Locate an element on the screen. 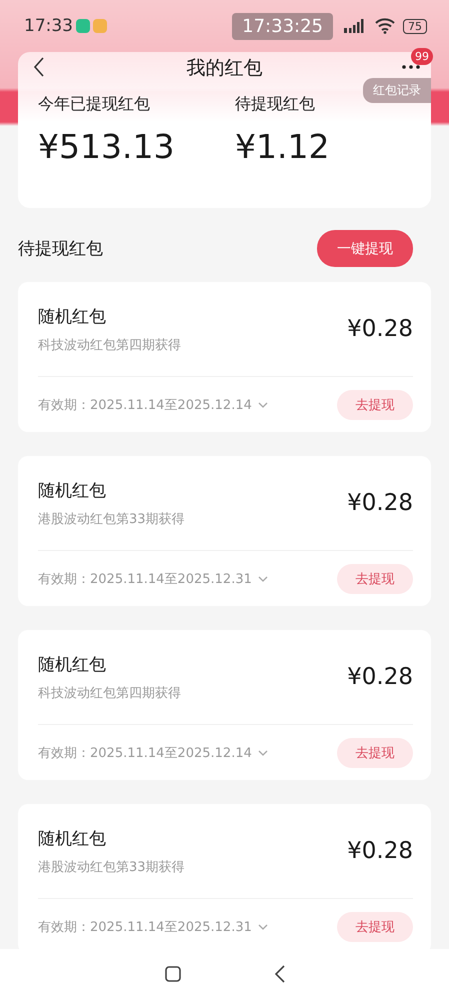 The image size is (449, 999). summary-label: 今年已提现红包 is located at coordinates (94, 104).